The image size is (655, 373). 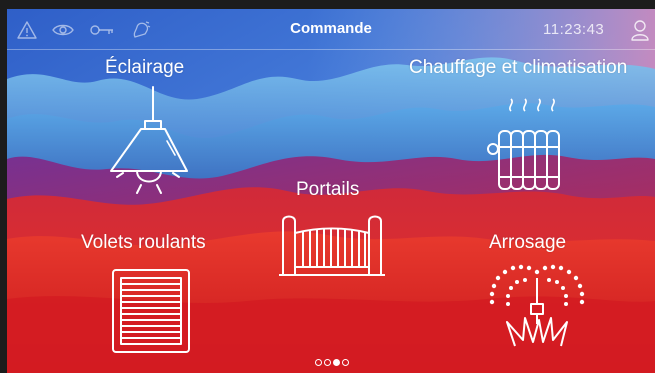 What do you see at coordinates (151, 311) in the screenshot?
I see `roller-shutter-icon` at bounding box center [151, 311].